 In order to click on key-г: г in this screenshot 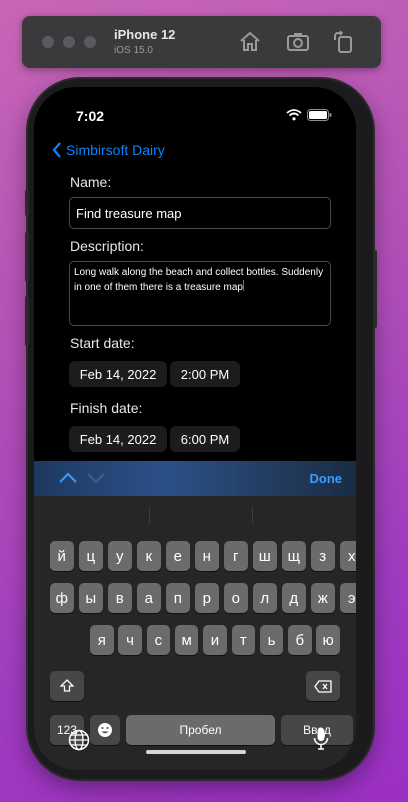, I will do `click(236, 556)`.